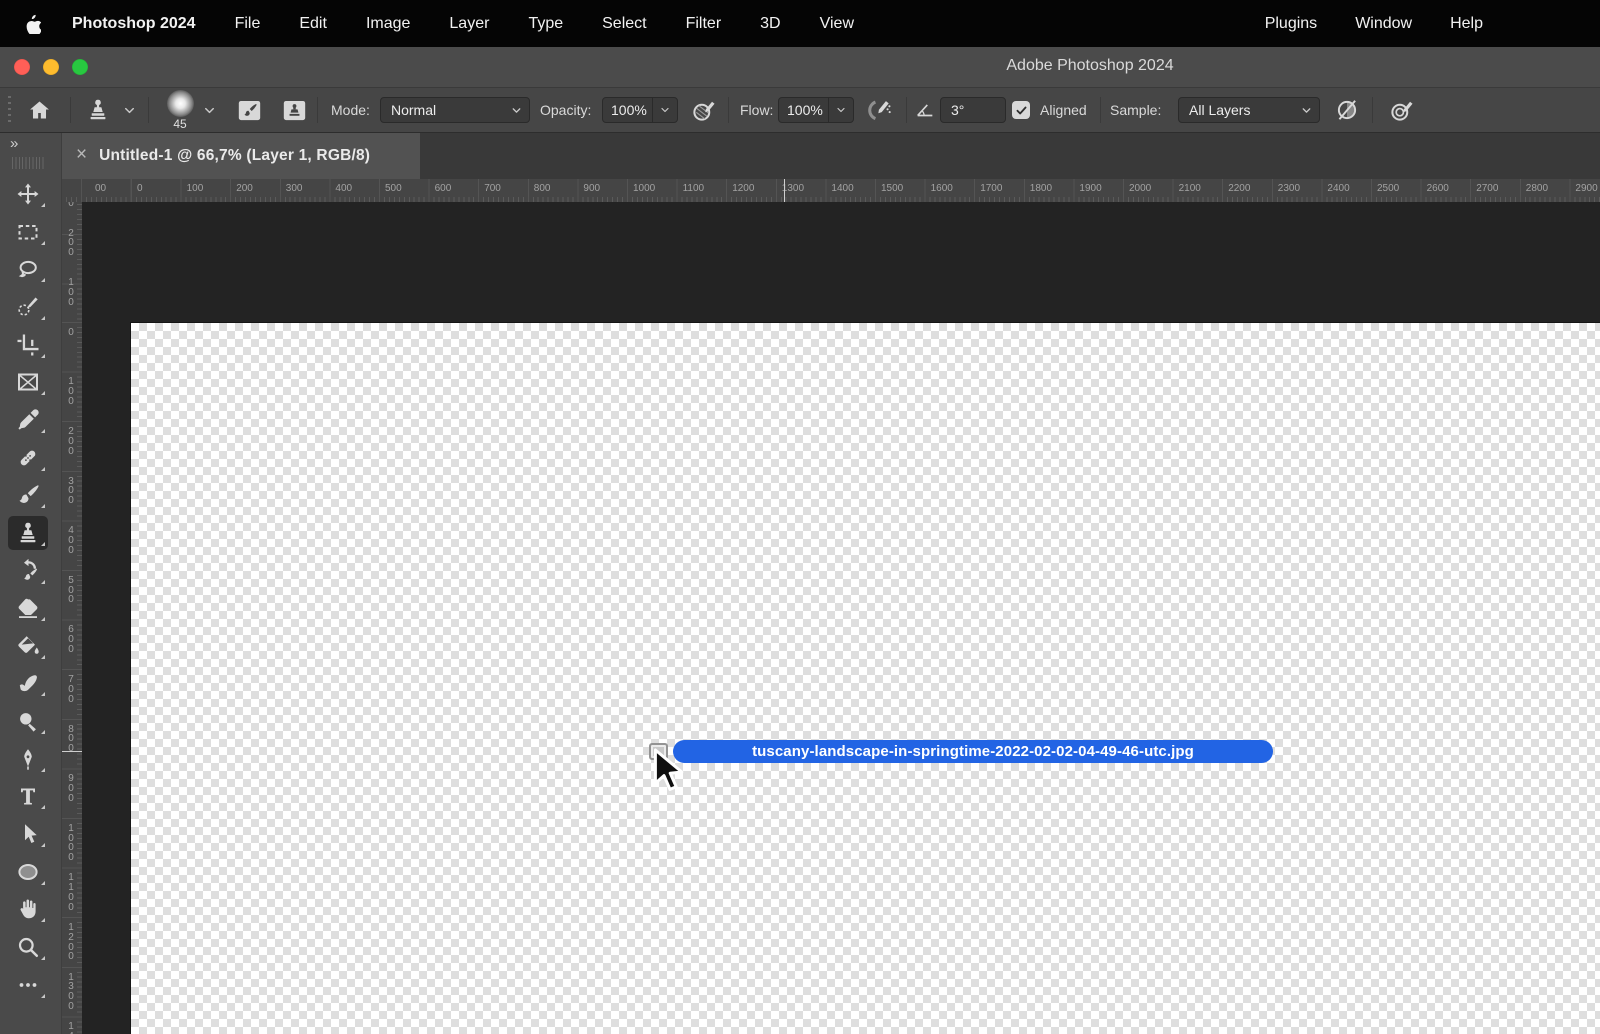  Describe the element at coordinates (98, 110) in the screenshot. I see `tool-preset-icon` at that location.